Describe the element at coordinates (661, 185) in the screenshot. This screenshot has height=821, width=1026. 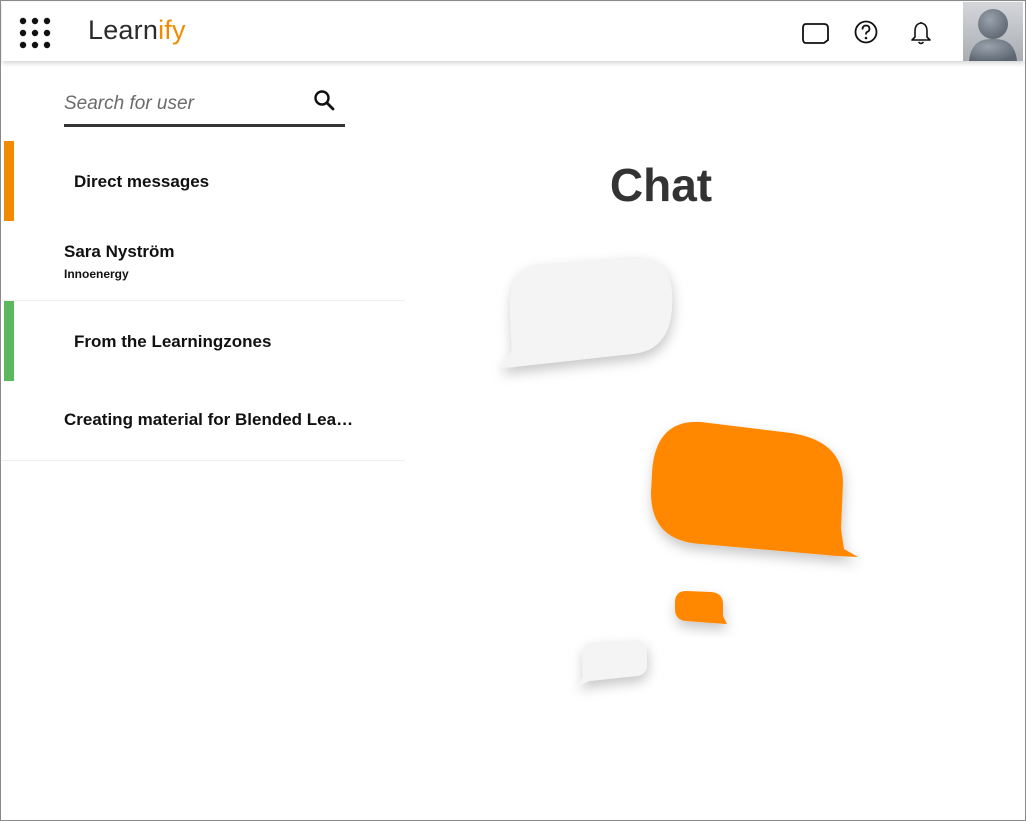
I see `page-title: Chat` at that location.